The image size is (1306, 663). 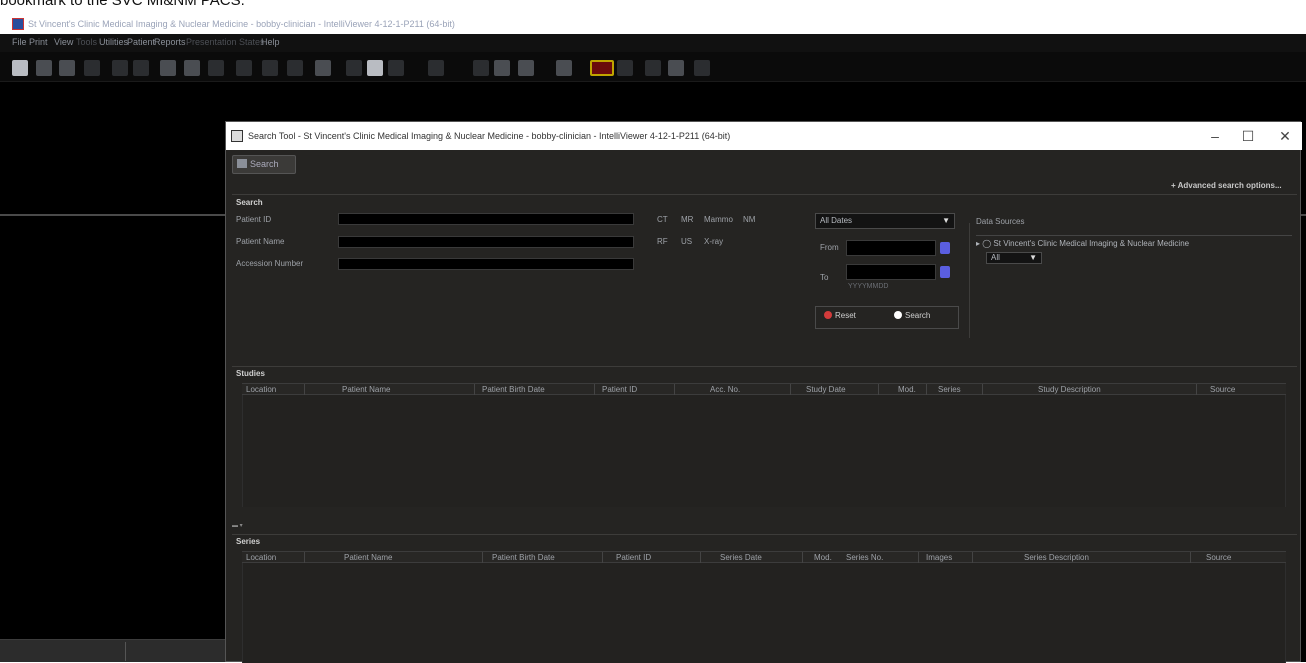 I want to click on studies-col-study-description: Study Description, so click(x=1069, y=389).